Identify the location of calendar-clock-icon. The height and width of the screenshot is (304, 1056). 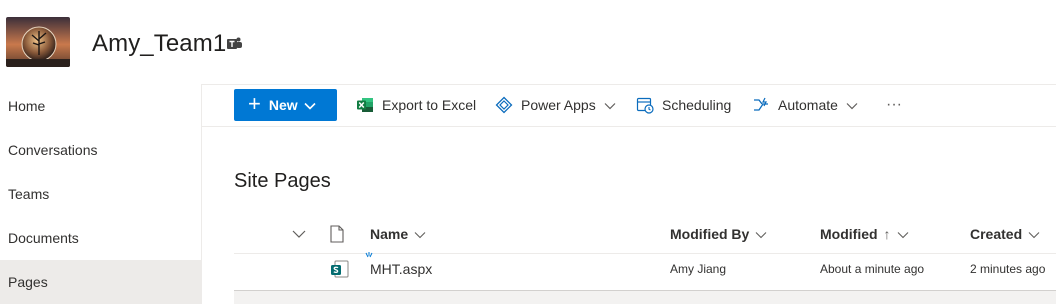
(645, 105).